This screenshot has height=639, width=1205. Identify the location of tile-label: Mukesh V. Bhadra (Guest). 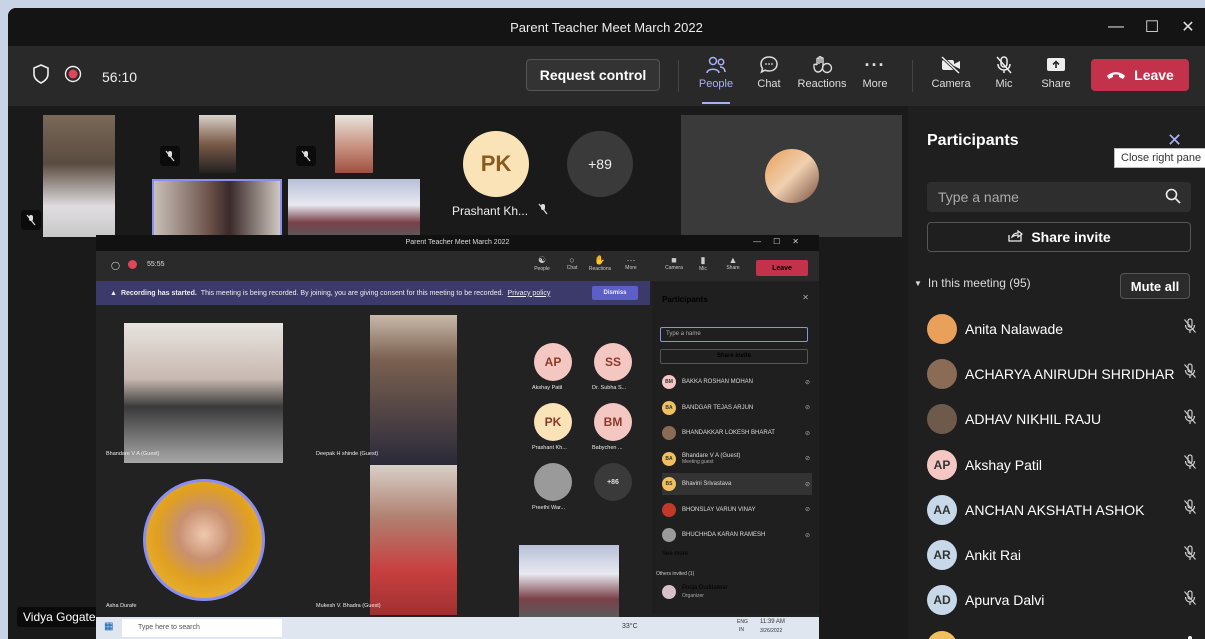
(348, 606).